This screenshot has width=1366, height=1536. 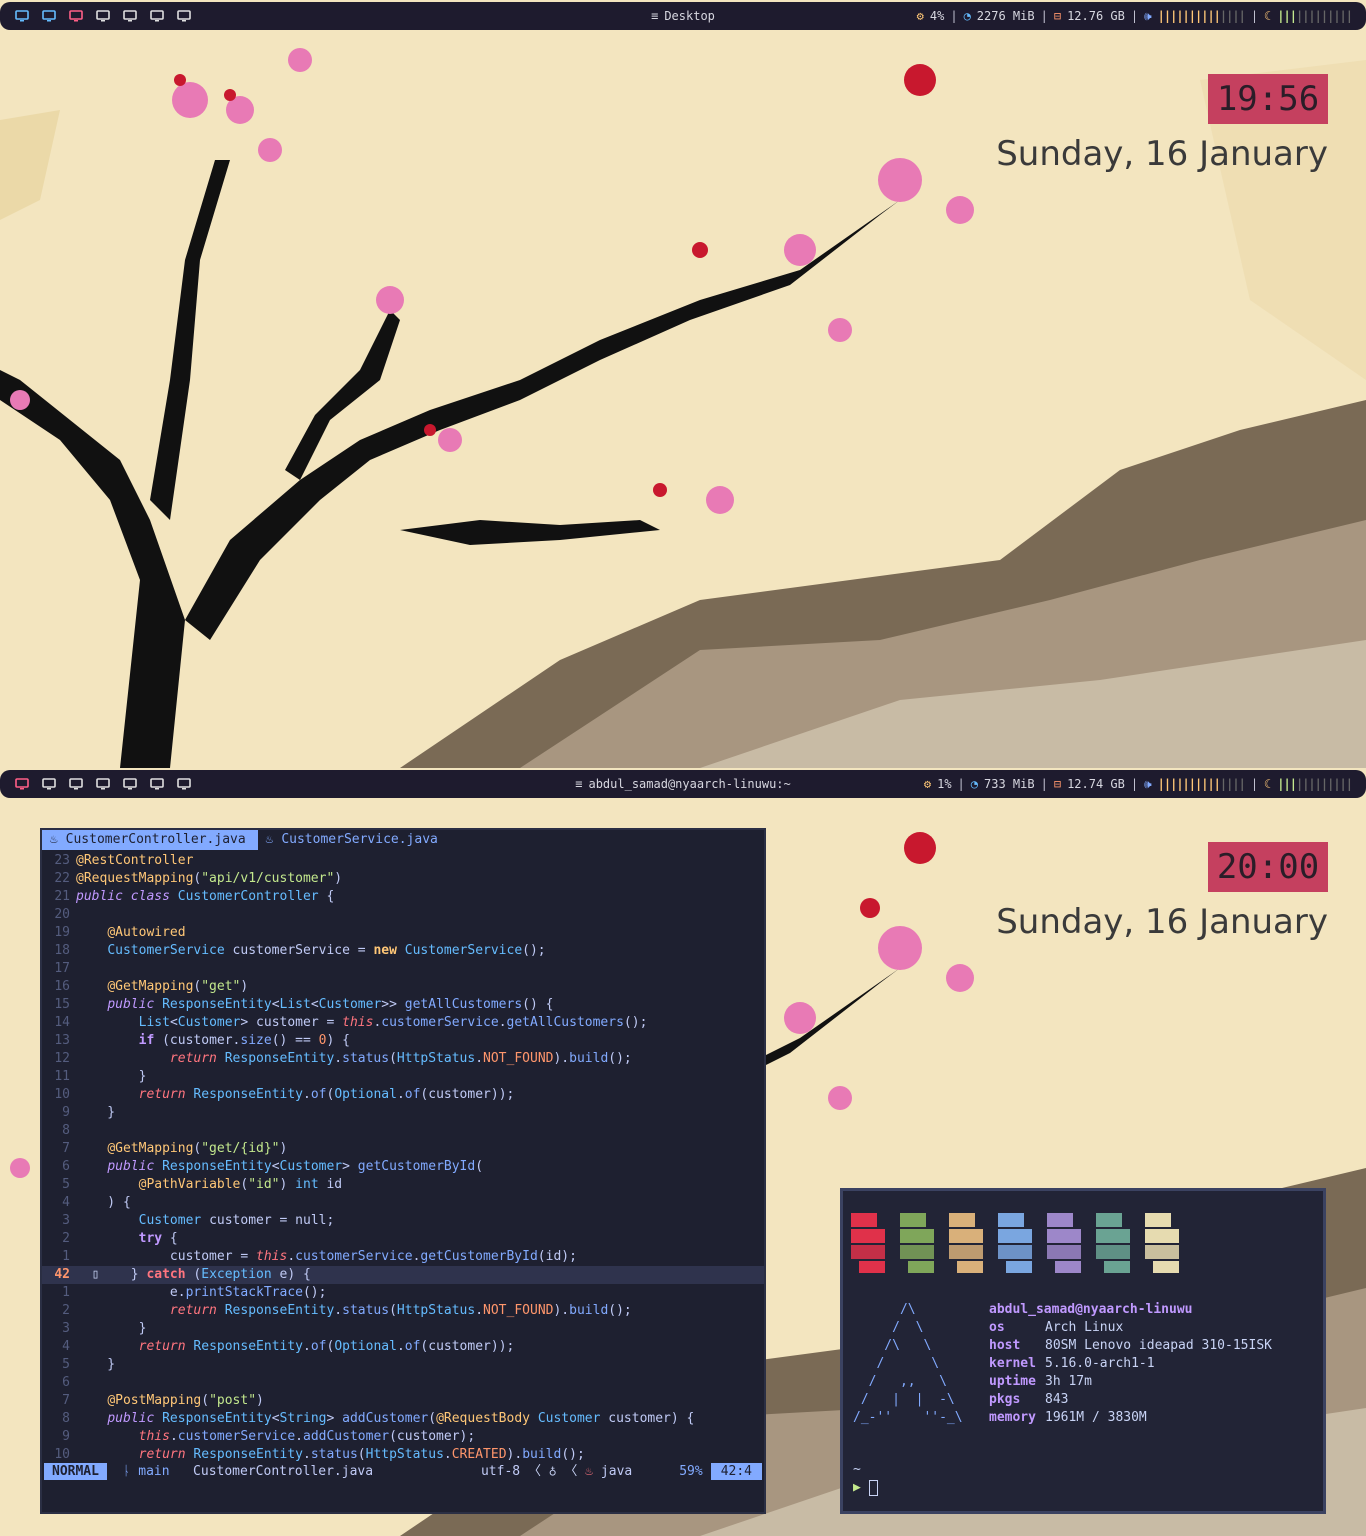 What do you see at coordinates (89, 1364) in the screenshot?
I see `code-line: 5 }` at bounding box center [89, 1364].